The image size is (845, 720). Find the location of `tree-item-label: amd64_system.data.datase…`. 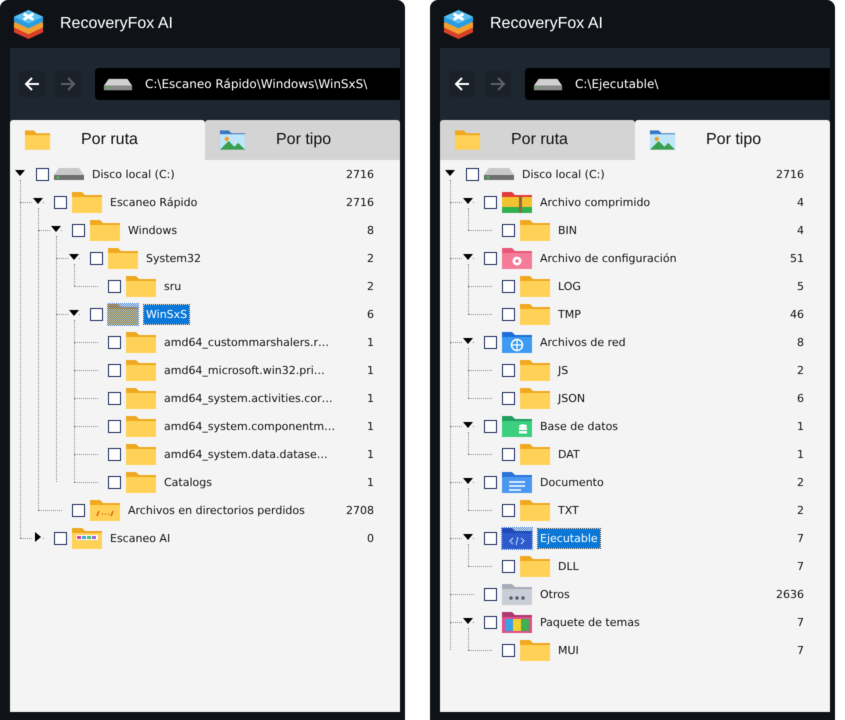

tree-item-label: amd64_system.data.datase… is located at coordinates (246, 454).